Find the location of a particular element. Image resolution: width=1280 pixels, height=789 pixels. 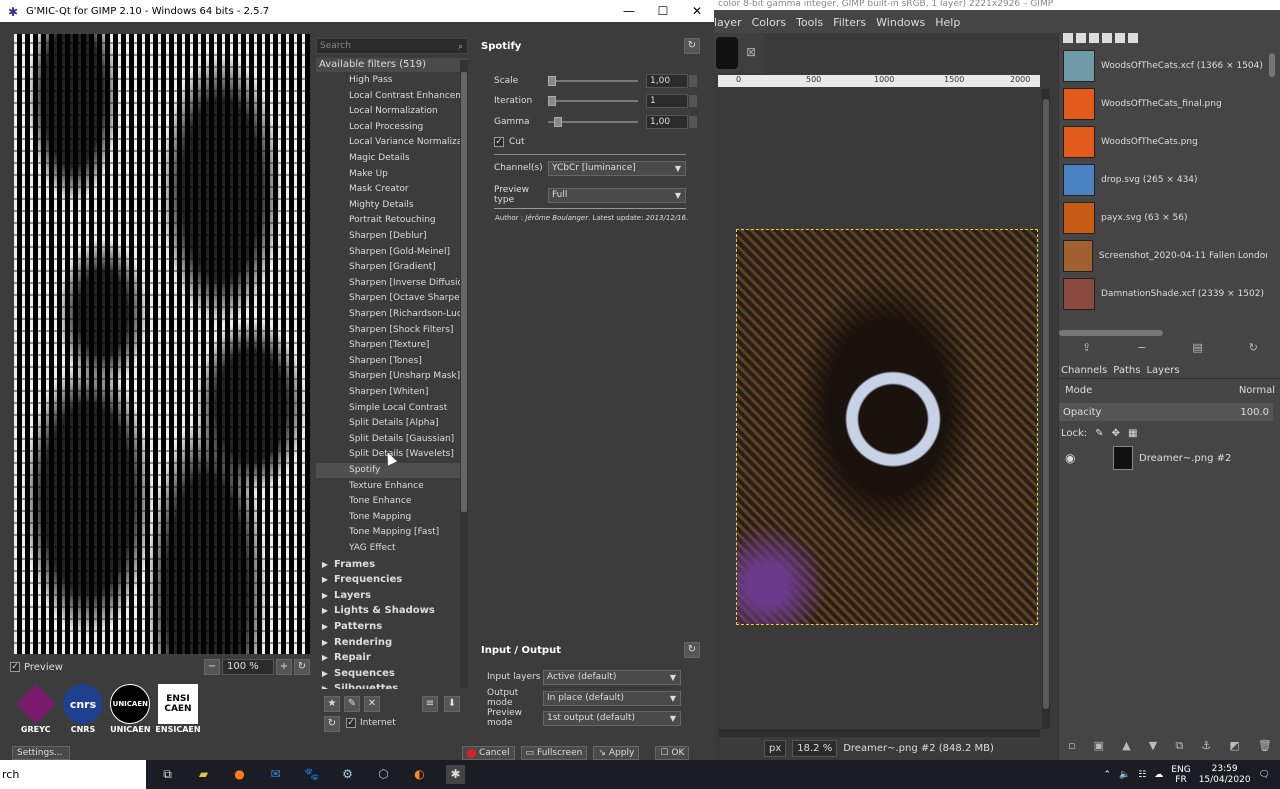

clock: 23:59 15/04/2020 is located at coordinates (1225, 775).